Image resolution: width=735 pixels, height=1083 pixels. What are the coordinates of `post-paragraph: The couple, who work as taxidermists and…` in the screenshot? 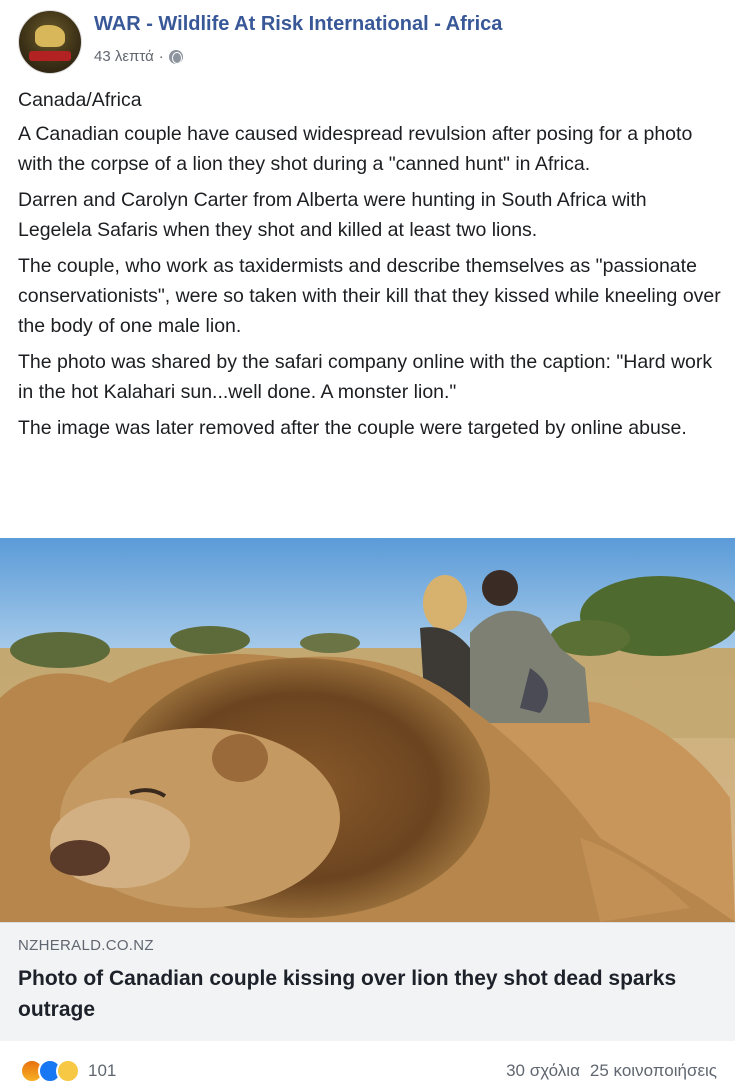 It's located at (369, 296).